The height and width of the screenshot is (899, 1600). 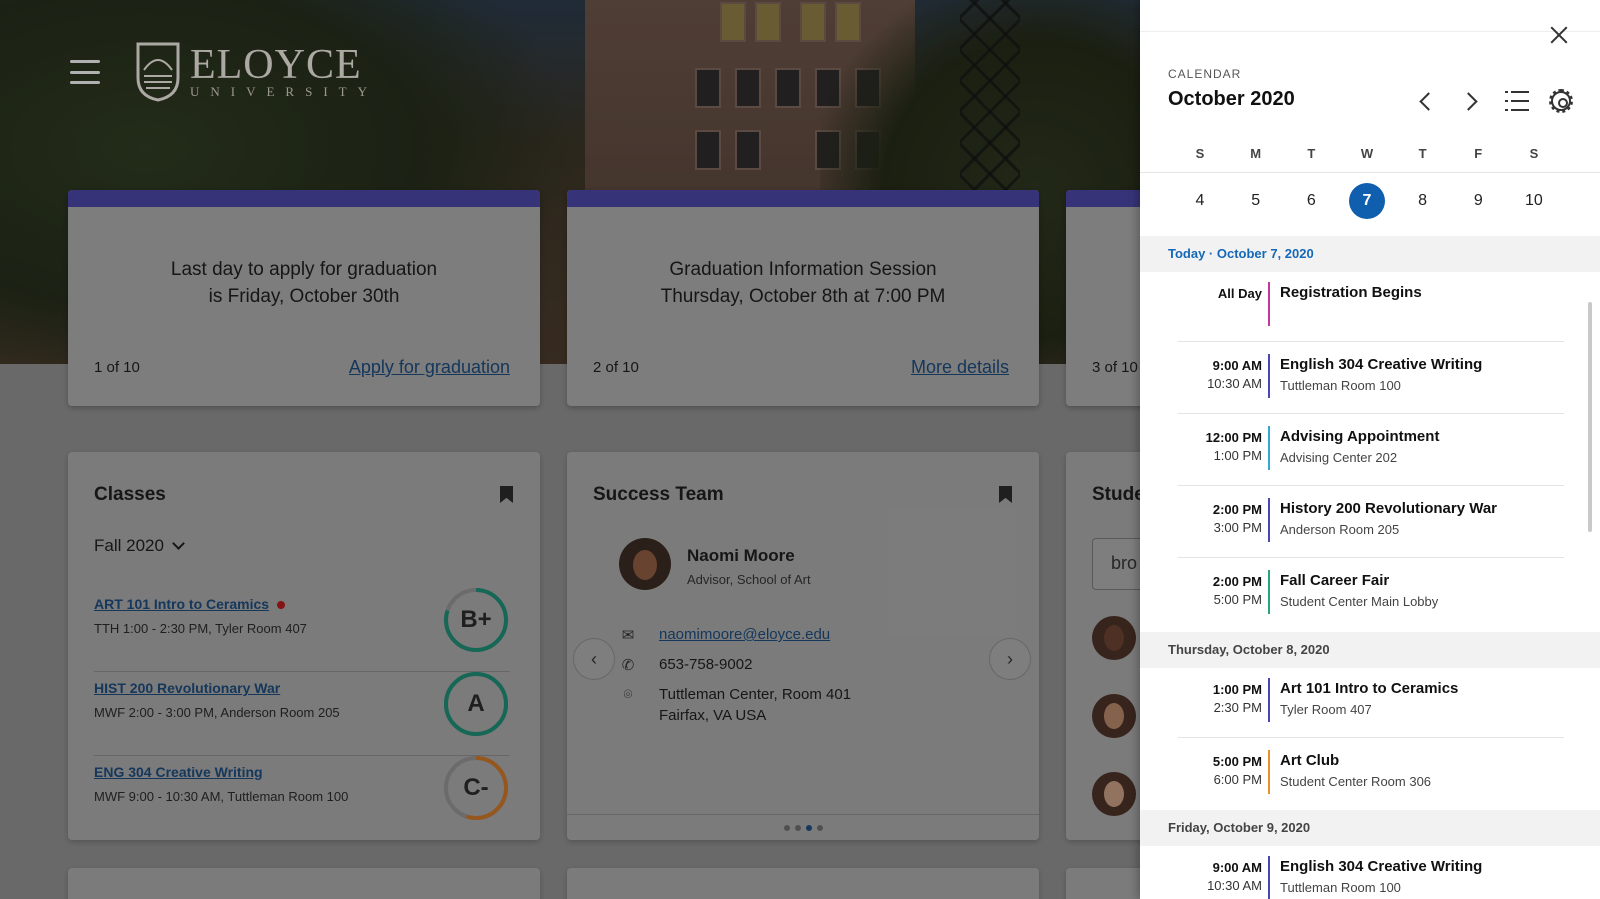 What do you see at coordinates (1370, 828) in the screenshot?
I see `day-heading: Friday, October 9, 2020` at bounding box center [1370, 828].